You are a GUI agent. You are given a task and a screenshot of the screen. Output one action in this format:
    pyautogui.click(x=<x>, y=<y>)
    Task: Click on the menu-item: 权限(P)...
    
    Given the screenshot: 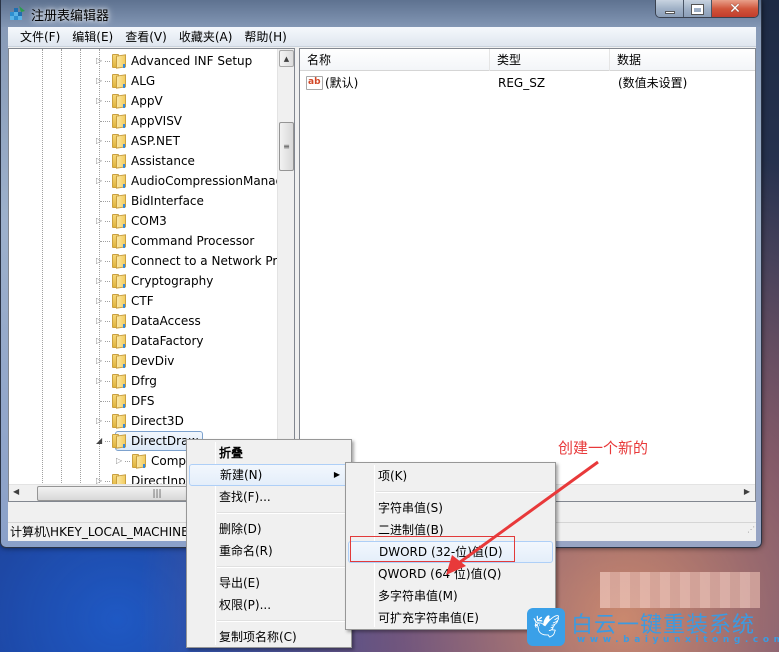 What is the action you would take?
    pyautogui.click(x=269, y=605)
    